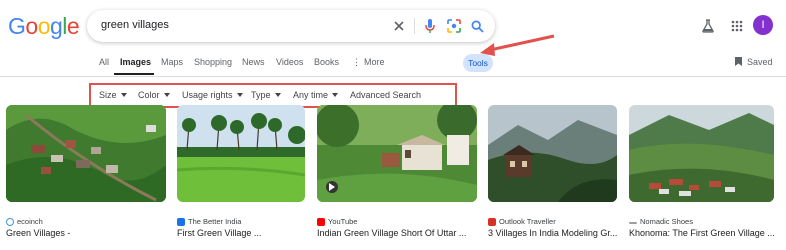 Image resolution: width=786 pixels, height=250 pixels. I want to click on filter-type: Type, so click(266, 95).